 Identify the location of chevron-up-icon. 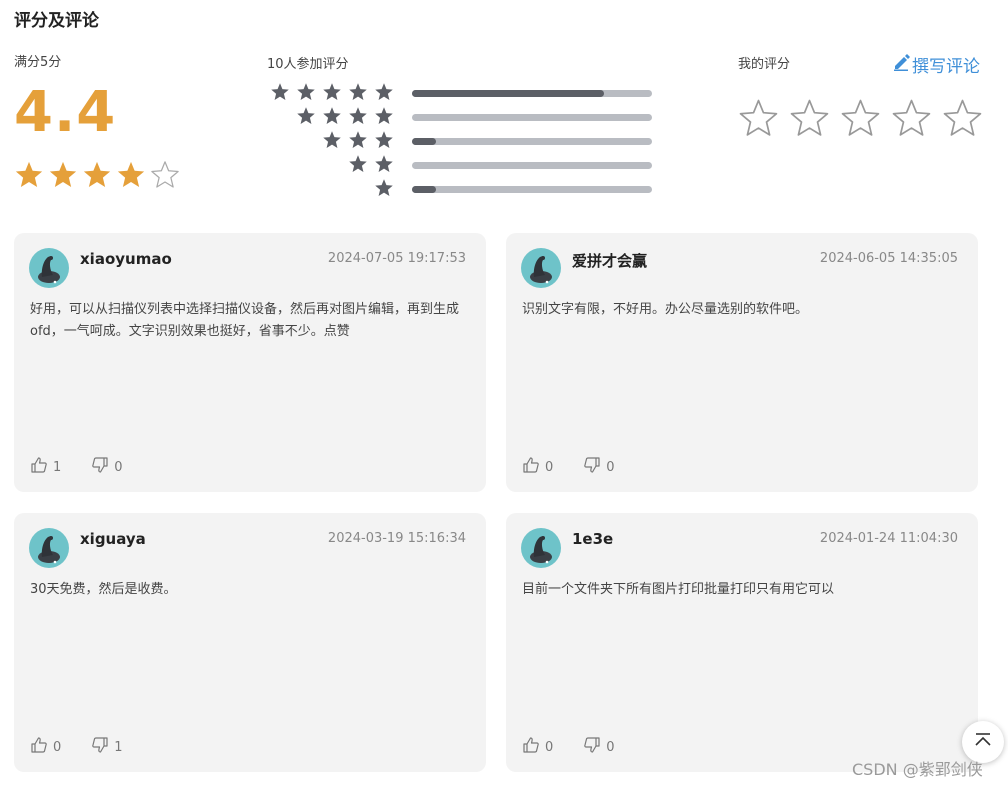
(983, 742).